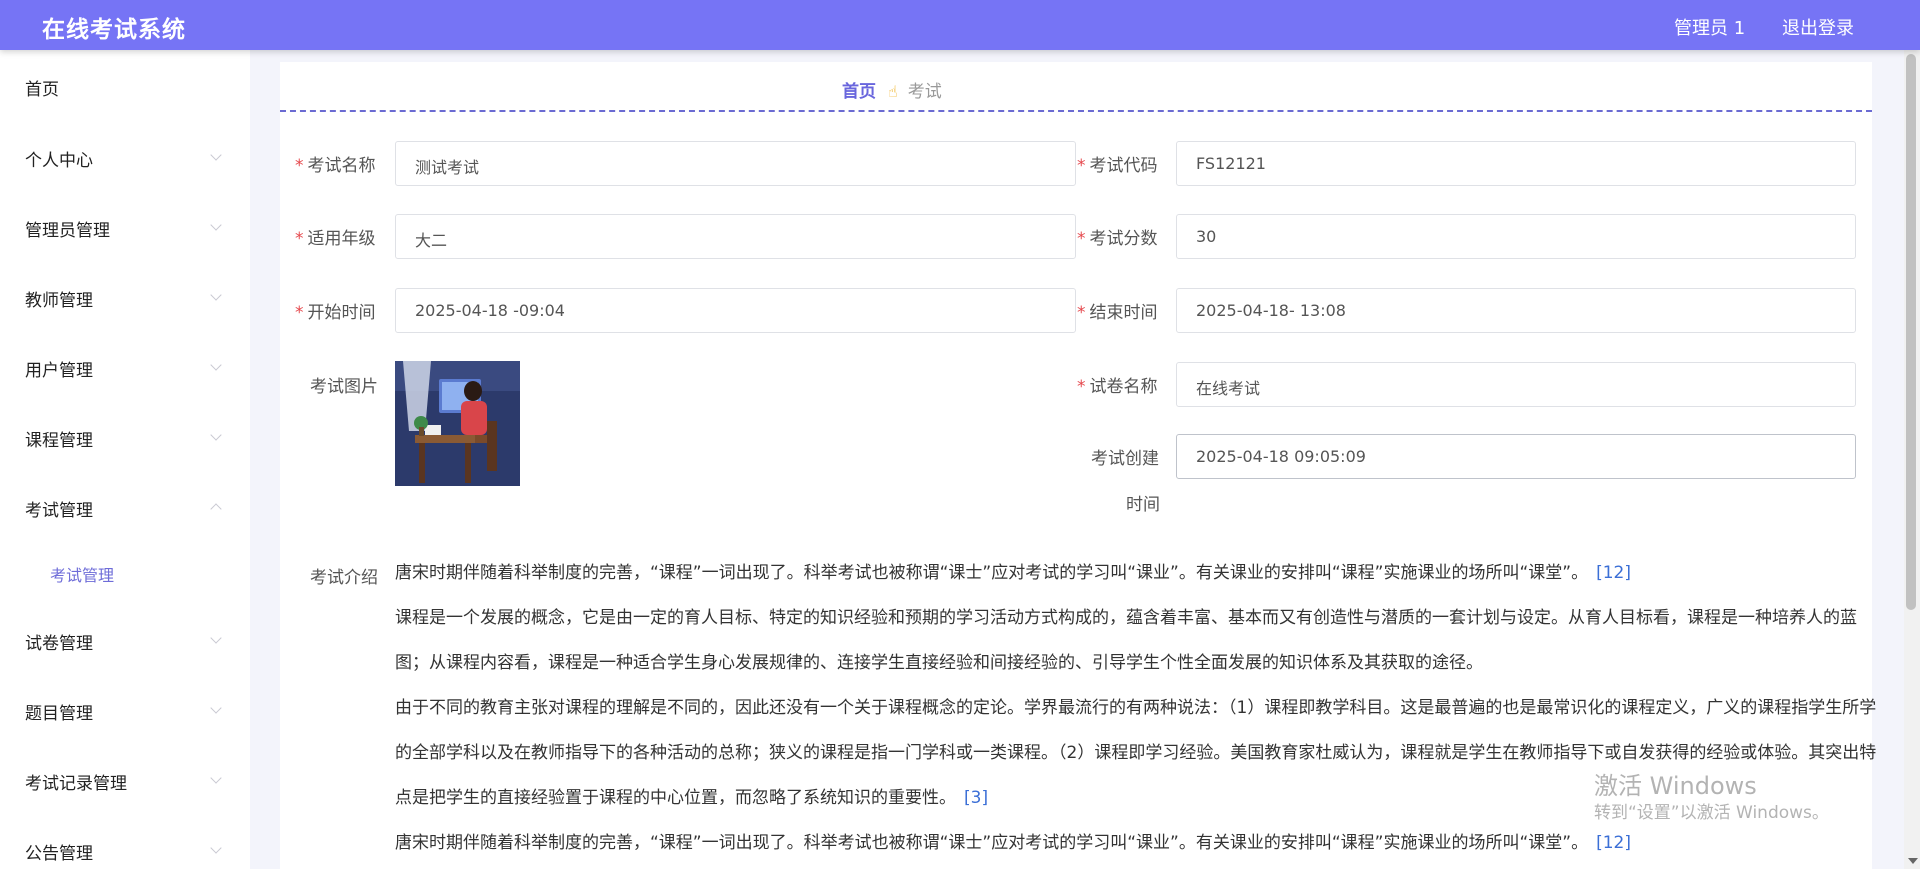 The height and width of the screenshot is (869, 1920). I want to click on logout-button: 退出登录, so click(1818, 27).